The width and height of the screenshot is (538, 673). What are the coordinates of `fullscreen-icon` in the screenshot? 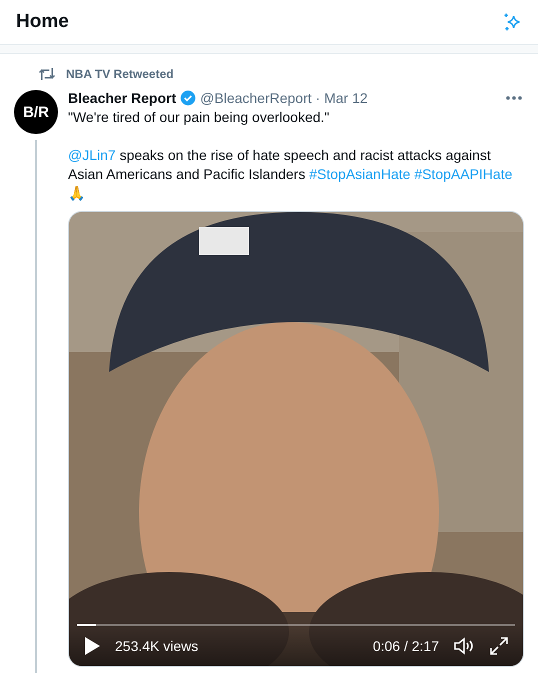 It's located at (499, 646).